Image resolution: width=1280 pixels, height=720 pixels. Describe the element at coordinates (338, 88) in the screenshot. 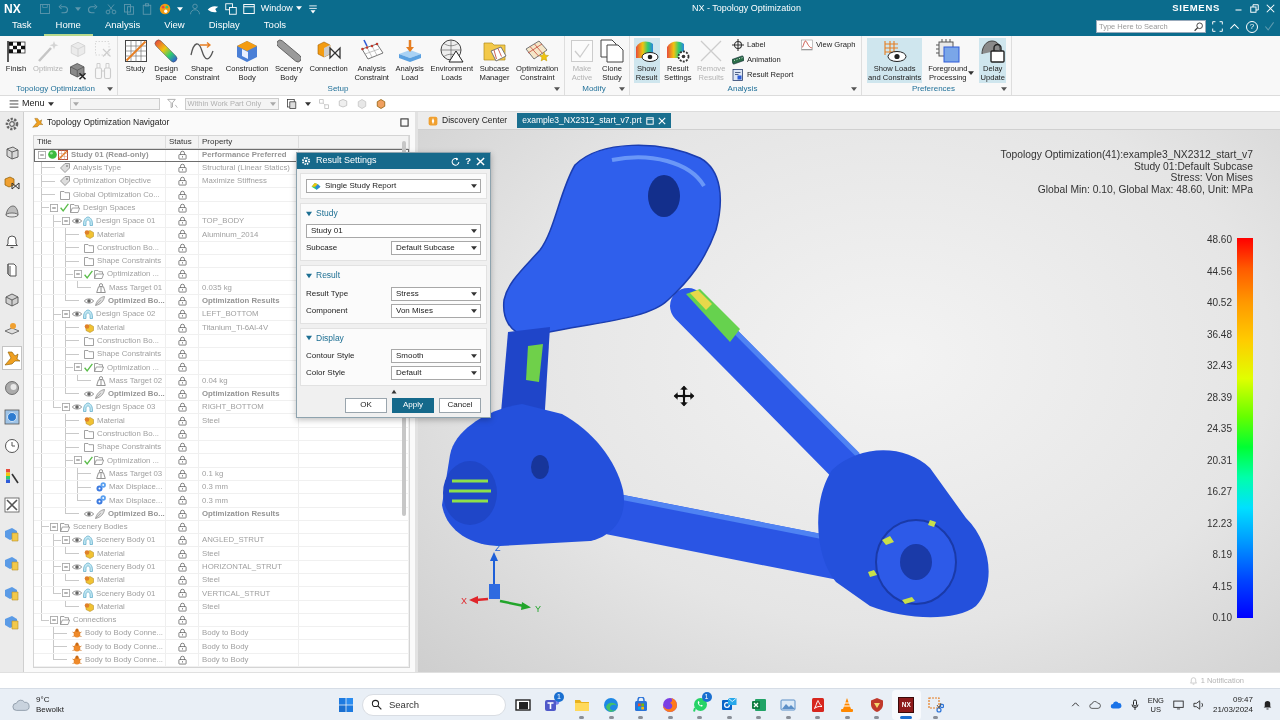

I see `group-label: Setup` at that location.